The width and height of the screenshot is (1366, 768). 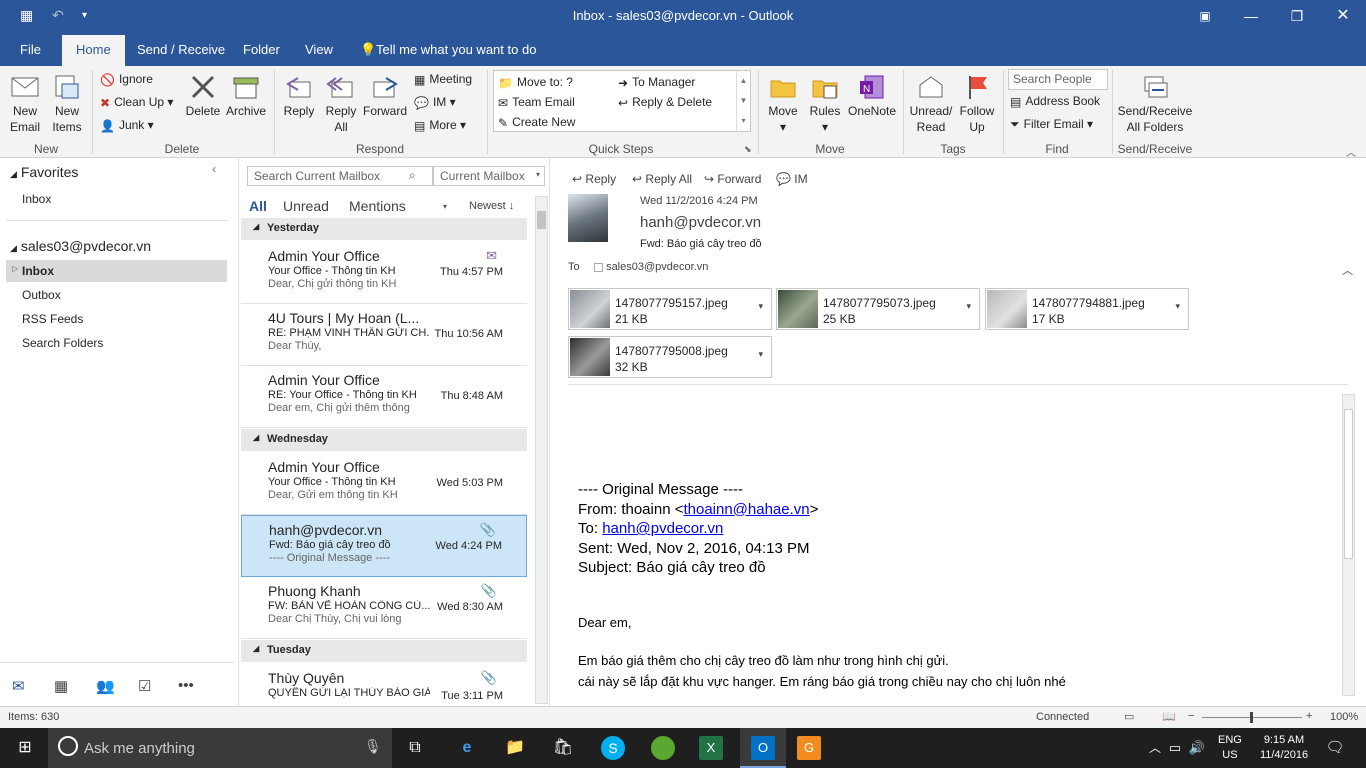 I want to click on message-list-scrollbar, so click(x=541, y=450).